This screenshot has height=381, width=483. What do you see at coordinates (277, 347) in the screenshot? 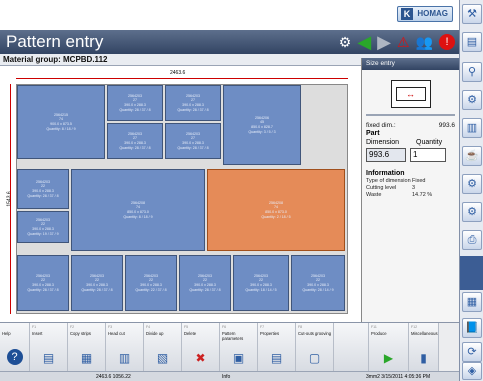
I see `properties-button: F7 Properties ▤` at bounding box center [277, 347].